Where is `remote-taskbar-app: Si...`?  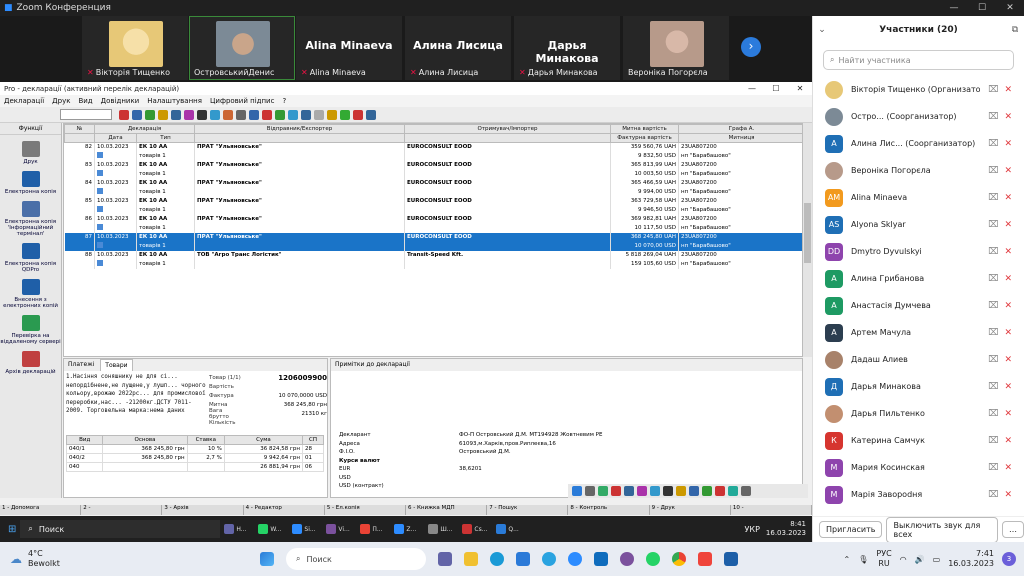
remote-taskbar-app: Si... is located at coordinates (307, 529).